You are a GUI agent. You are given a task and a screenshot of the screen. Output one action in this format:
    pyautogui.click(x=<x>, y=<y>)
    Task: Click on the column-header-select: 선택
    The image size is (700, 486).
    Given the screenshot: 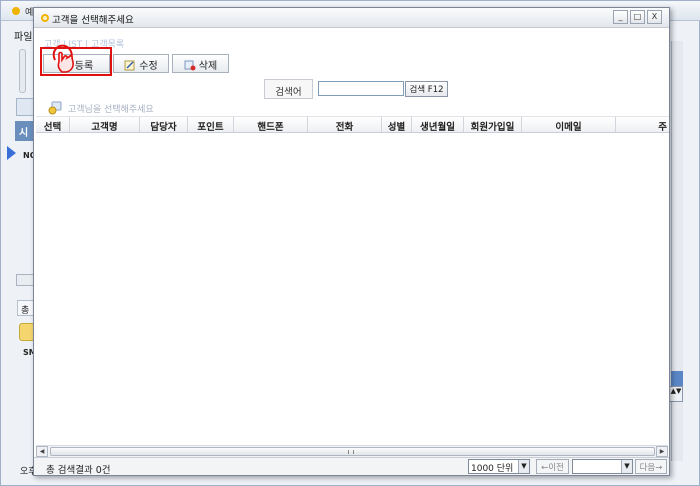 What is the action you would take?
    pyautogui.click(x=53, y=124)
    